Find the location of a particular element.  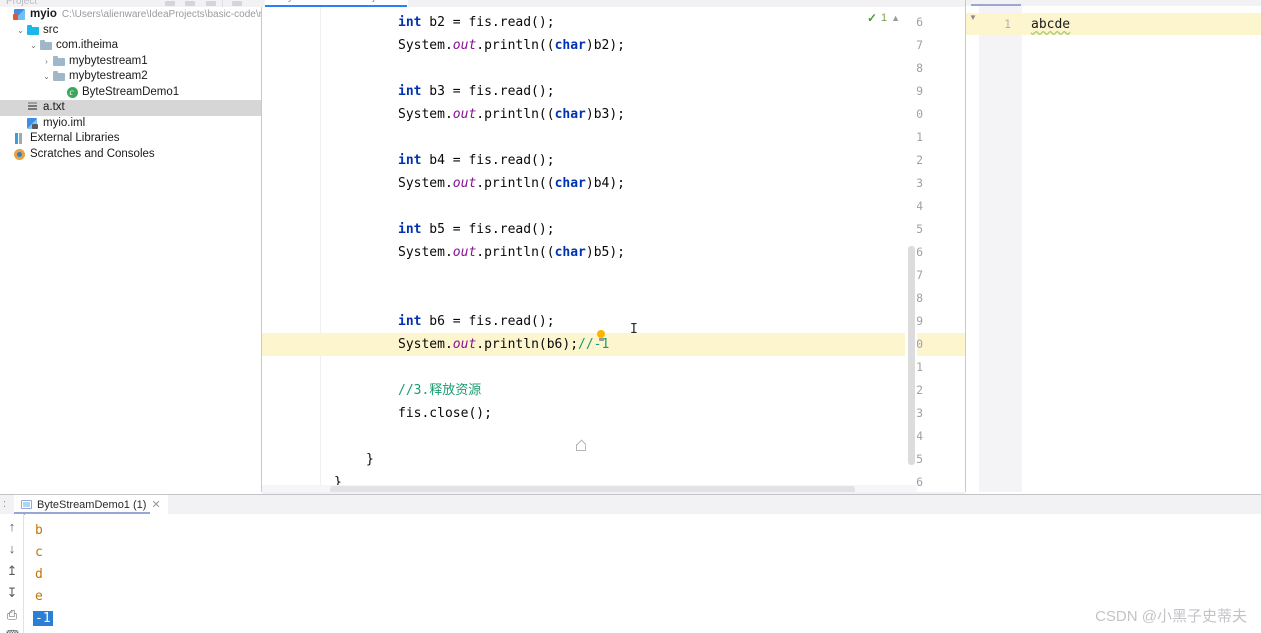

scroll-down-button: ↓ is located at coordinates (12, 549).